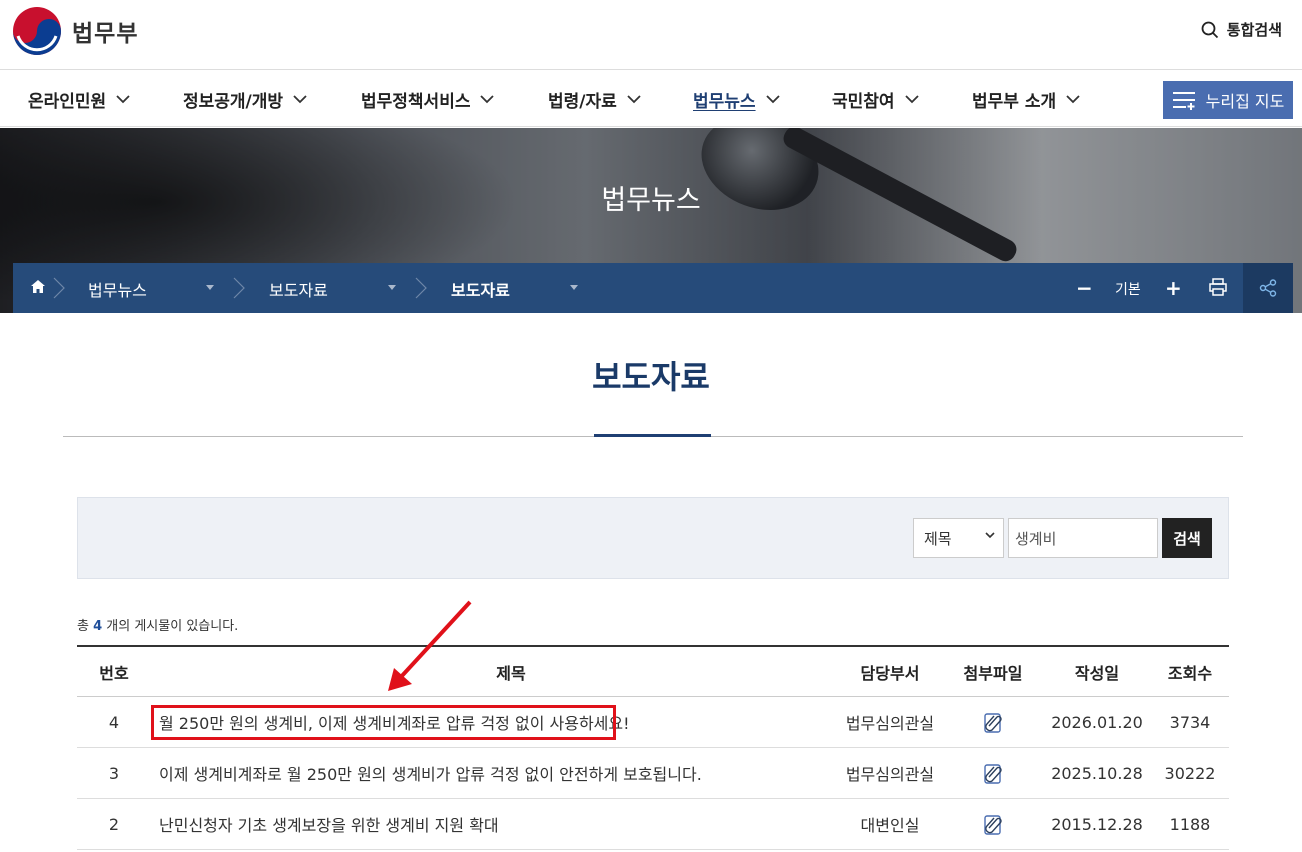  I want to click on integrated-search-link: 통합검색, so click(1241, 29).